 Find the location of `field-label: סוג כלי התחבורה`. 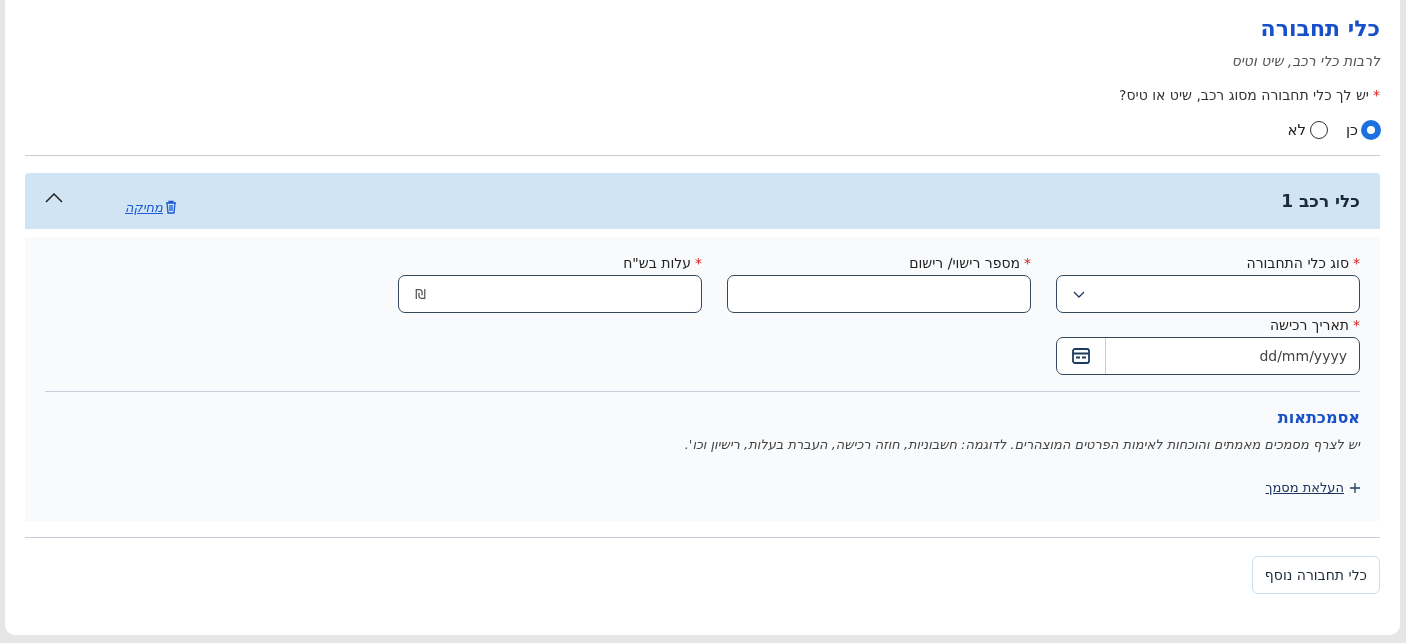

field-label: סוג כלי התחבורה is located at coordinates (1297, 263).